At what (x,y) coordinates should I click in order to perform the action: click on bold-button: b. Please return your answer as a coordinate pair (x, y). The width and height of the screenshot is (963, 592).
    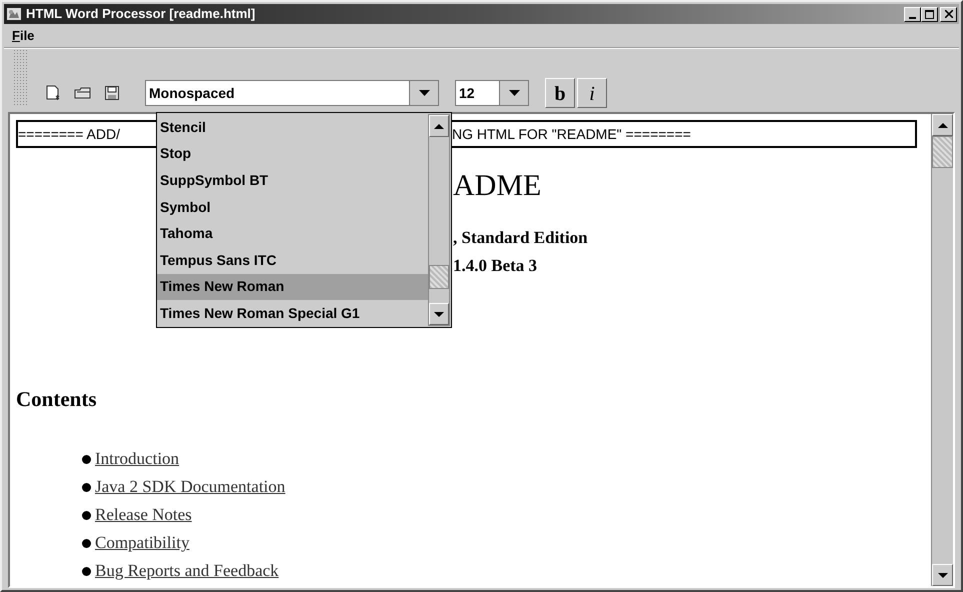
    Looking at the image, I should click on (560, 93).